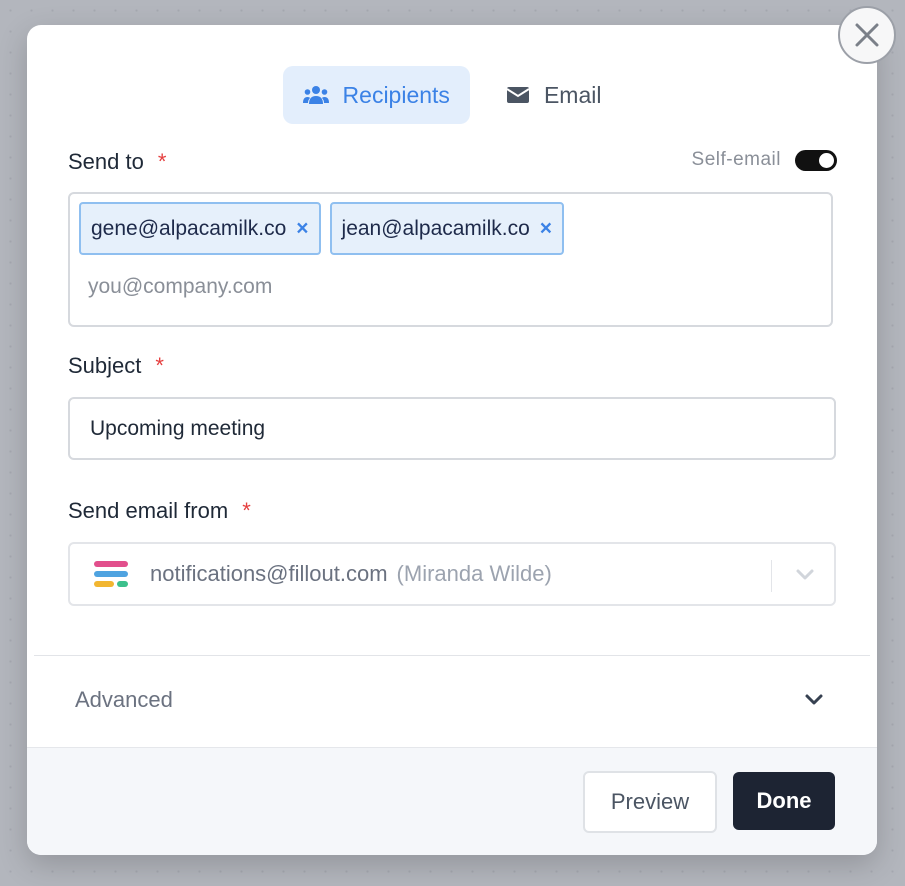  I want to click on recipient-chip-label: gene@alpacamilk.co, so click(189, 228).